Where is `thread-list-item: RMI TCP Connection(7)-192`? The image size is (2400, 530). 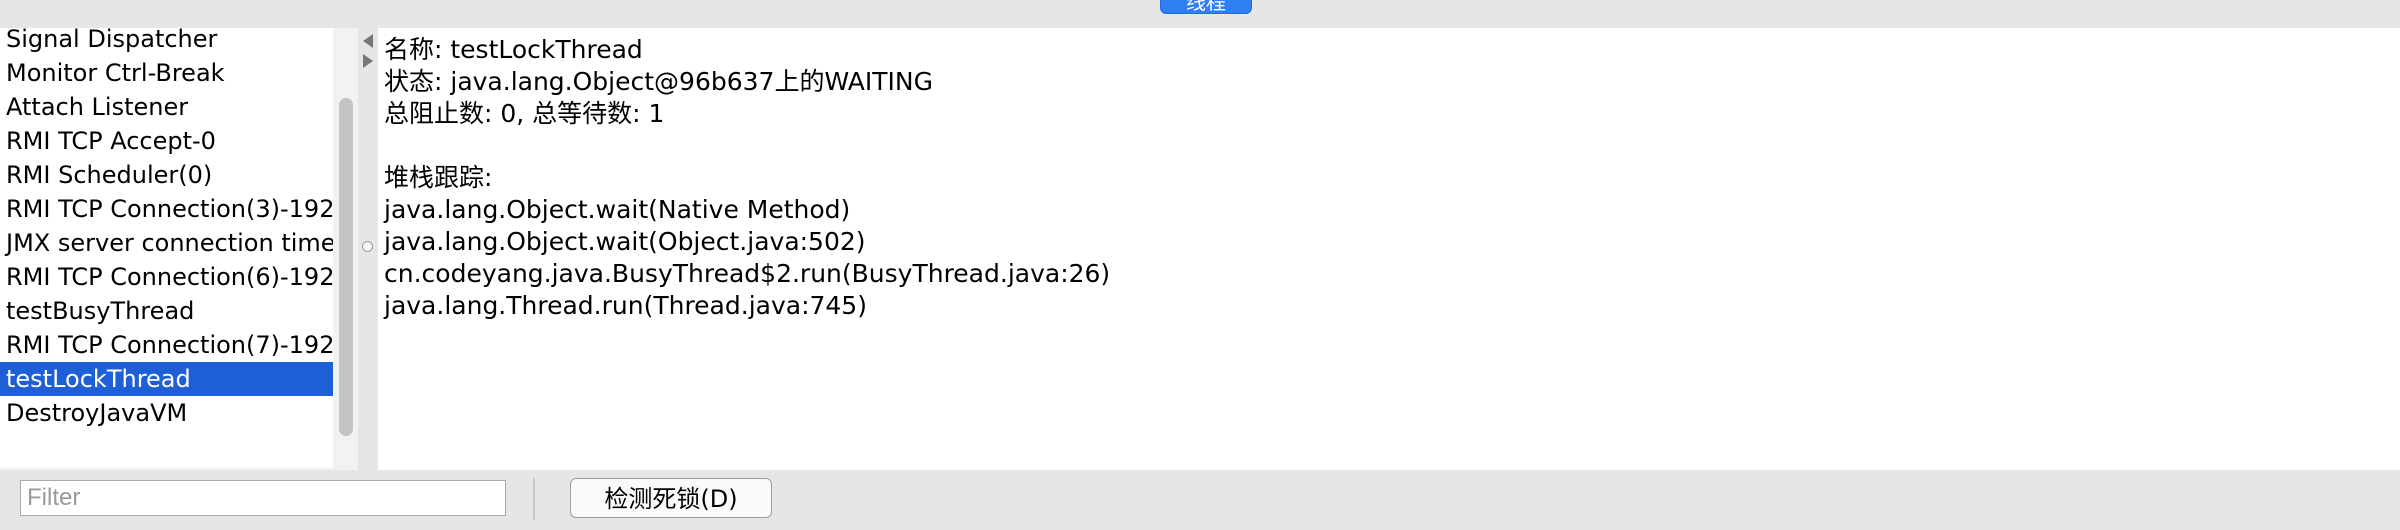 thread-list-item: RMI TCP Connection(7)-192 is located at coordinates (166, 345).